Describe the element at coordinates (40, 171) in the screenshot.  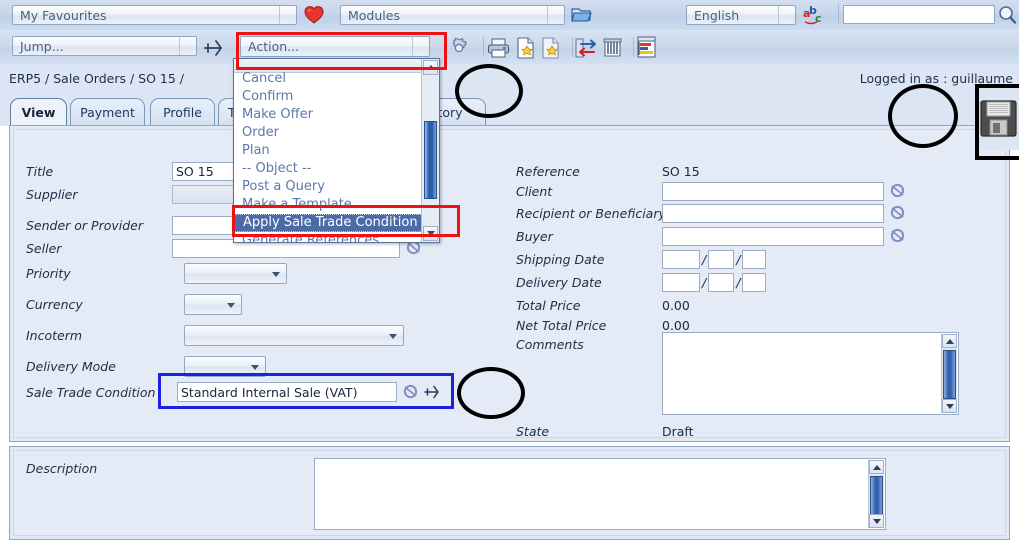
I see `title-label: Title` at that location.